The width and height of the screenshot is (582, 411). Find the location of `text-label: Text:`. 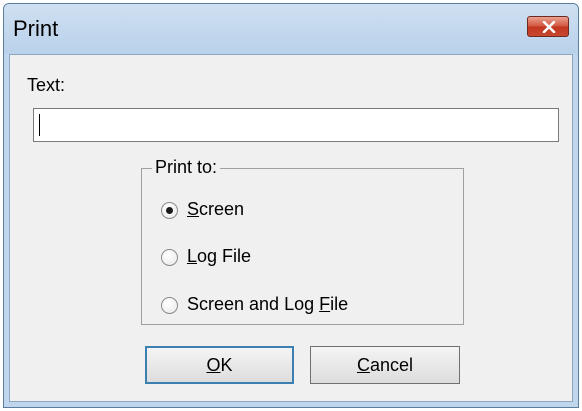

text-label: Text: is located at coordinates (46, 85).